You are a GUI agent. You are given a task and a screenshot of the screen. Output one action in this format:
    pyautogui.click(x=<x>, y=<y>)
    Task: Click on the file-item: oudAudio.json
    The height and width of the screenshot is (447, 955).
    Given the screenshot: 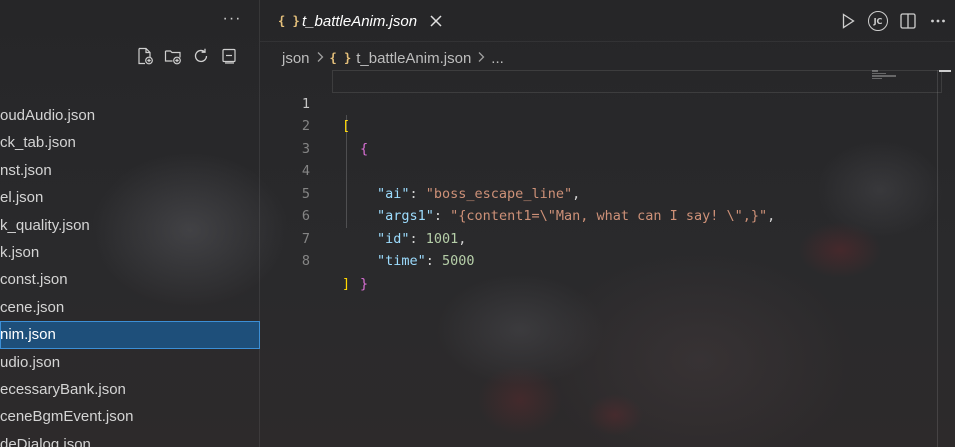 What is the action you would take?
    pyautogui.click(x=130, y=115)
    